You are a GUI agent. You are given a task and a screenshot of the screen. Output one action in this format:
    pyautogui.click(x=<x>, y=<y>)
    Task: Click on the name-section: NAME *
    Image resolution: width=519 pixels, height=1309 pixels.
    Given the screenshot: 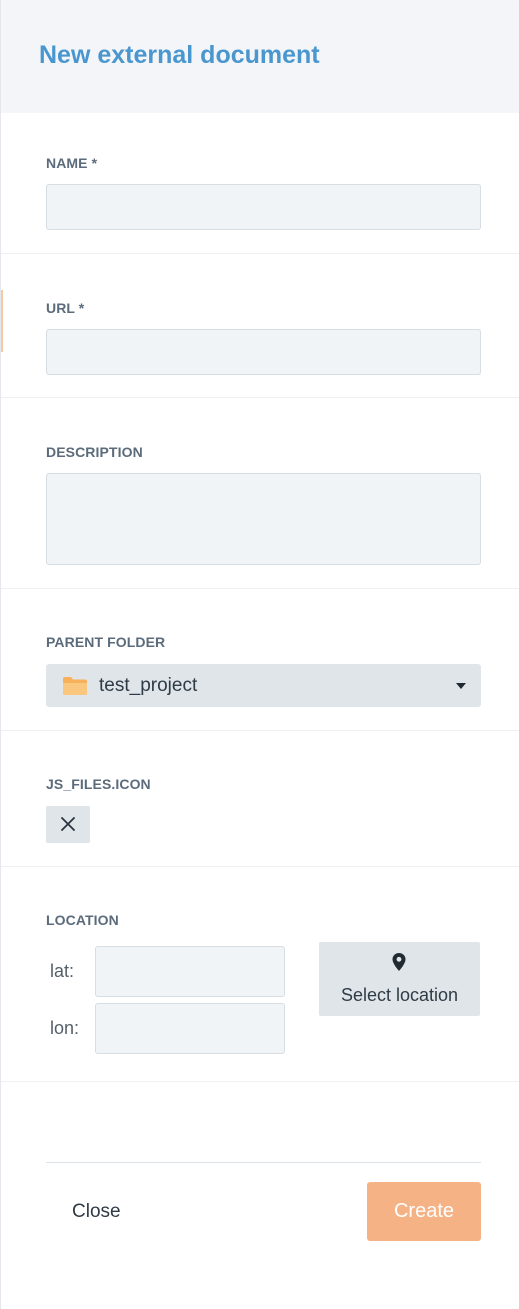 What is the action you would take?
    pyautogui.click(x=260, y=183)
    